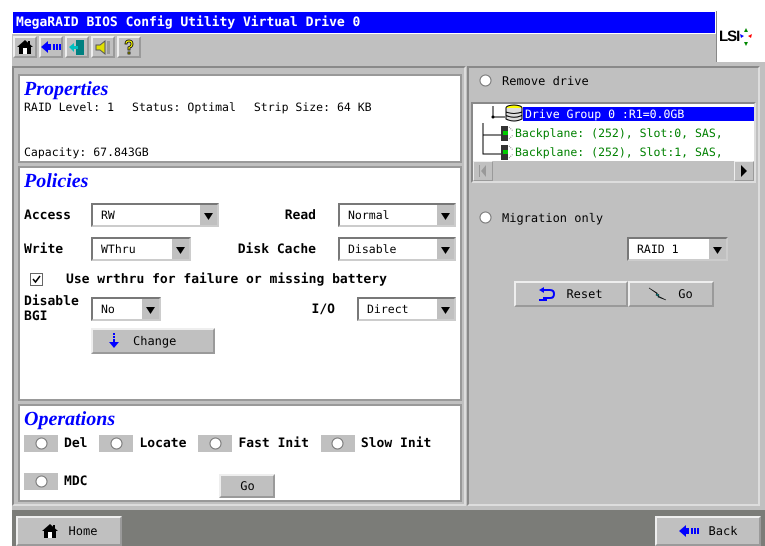 This screenshot has height=546, width=765. Describe the element at coordinates (69, 531) in the screenshot. I see `home-button: Home` at that location.